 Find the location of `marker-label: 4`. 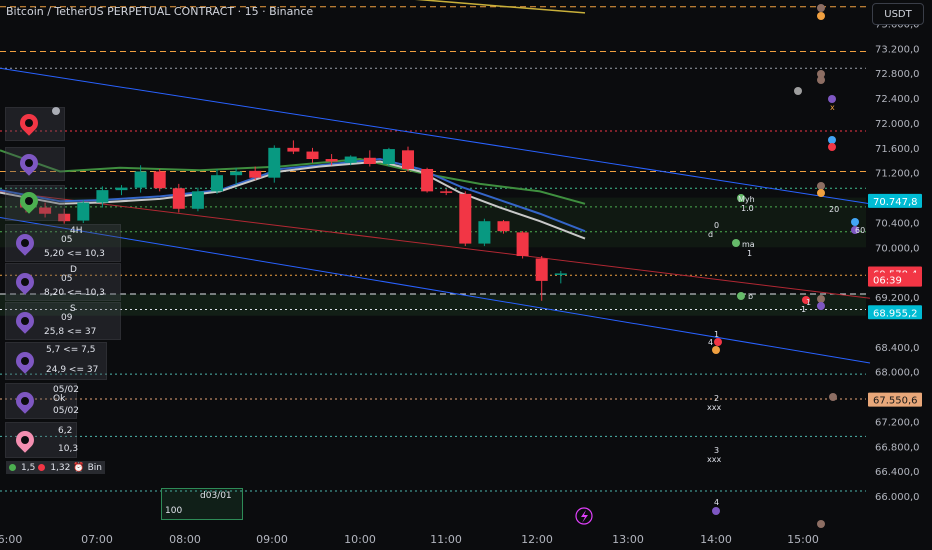

marker-label: 4 is located at coordinates (711, 342).